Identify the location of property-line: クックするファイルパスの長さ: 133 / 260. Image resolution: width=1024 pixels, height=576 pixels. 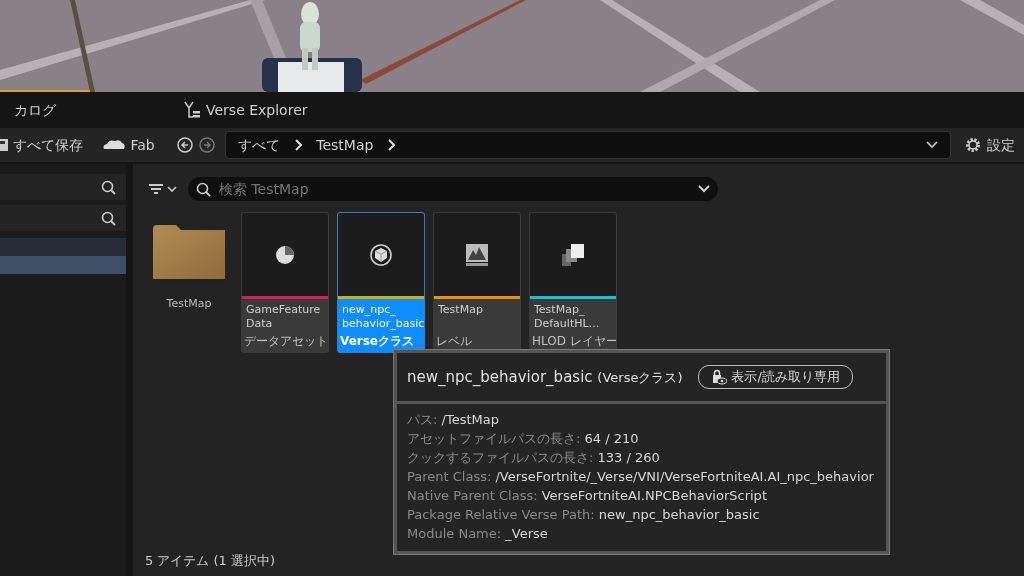
(534, 457).